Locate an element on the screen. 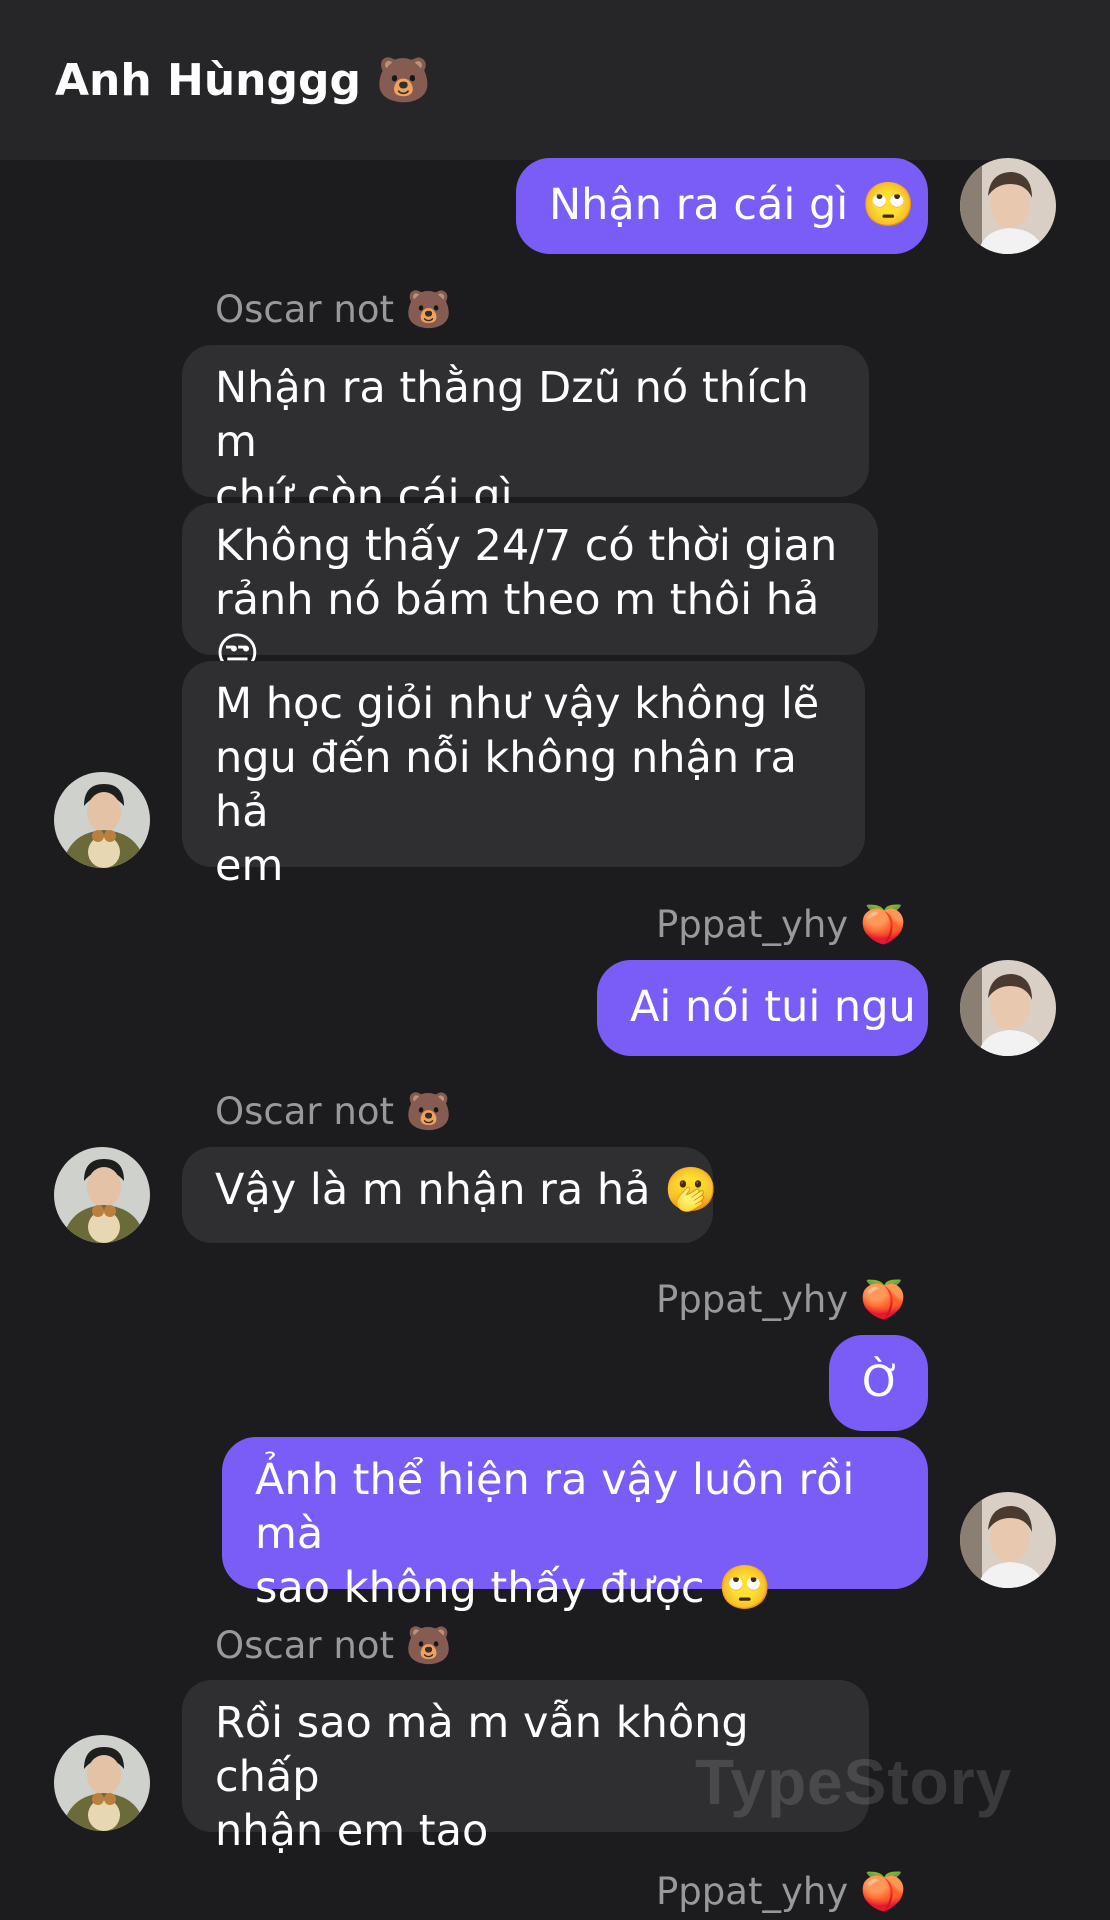 This screenshot has width=1110, height=1920. chat-header: Anh Hùnggg 🐻 is located at coordinates (555, 80).